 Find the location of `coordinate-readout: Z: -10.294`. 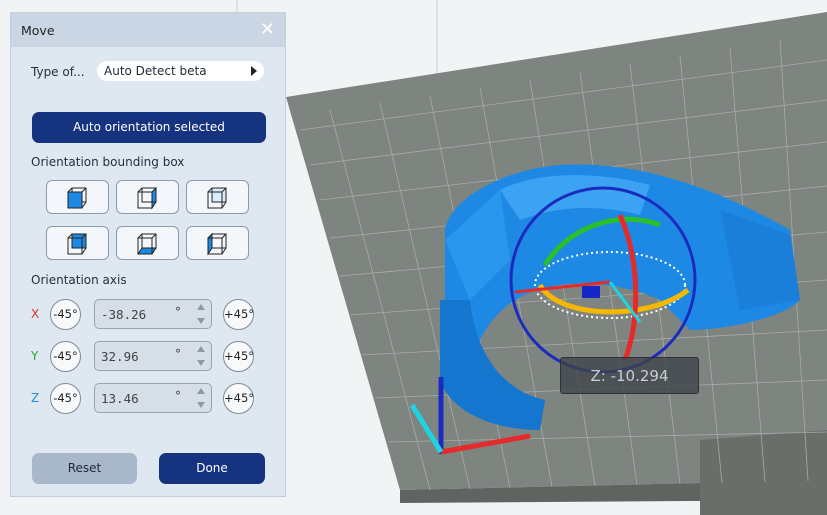

coordinate-readout: Z: -10.294 is located at coordinates (629, 375).